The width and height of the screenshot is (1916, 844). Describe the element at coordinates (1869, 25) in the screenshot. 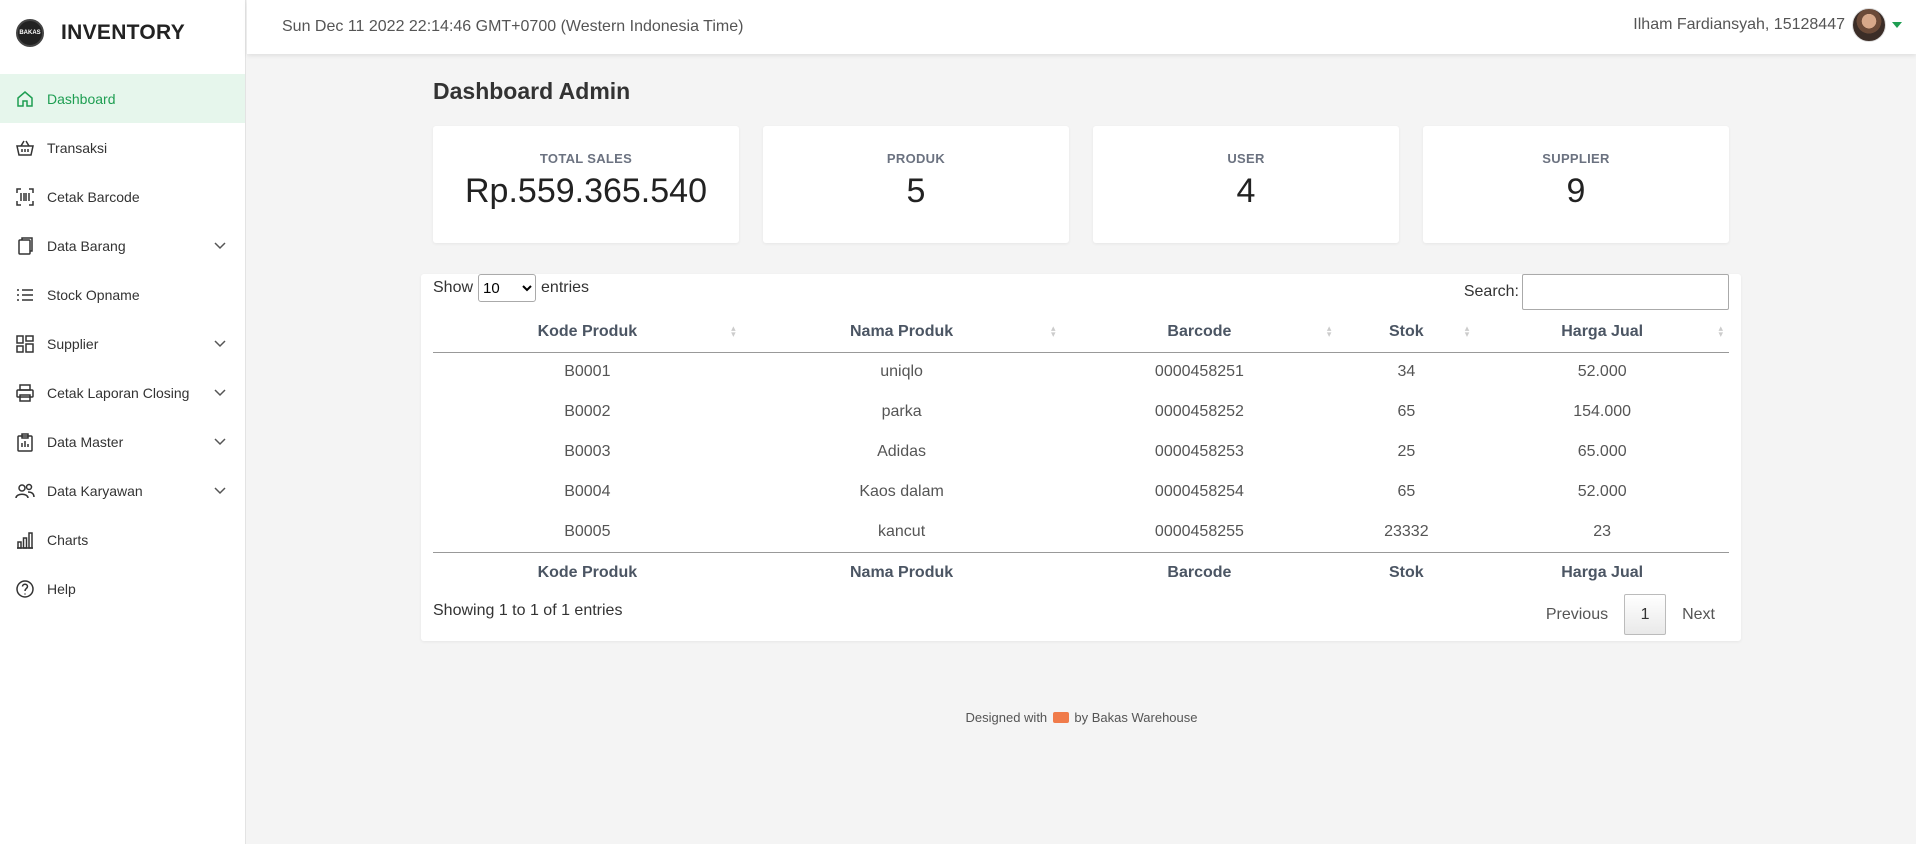

I see `avatar` at that location.